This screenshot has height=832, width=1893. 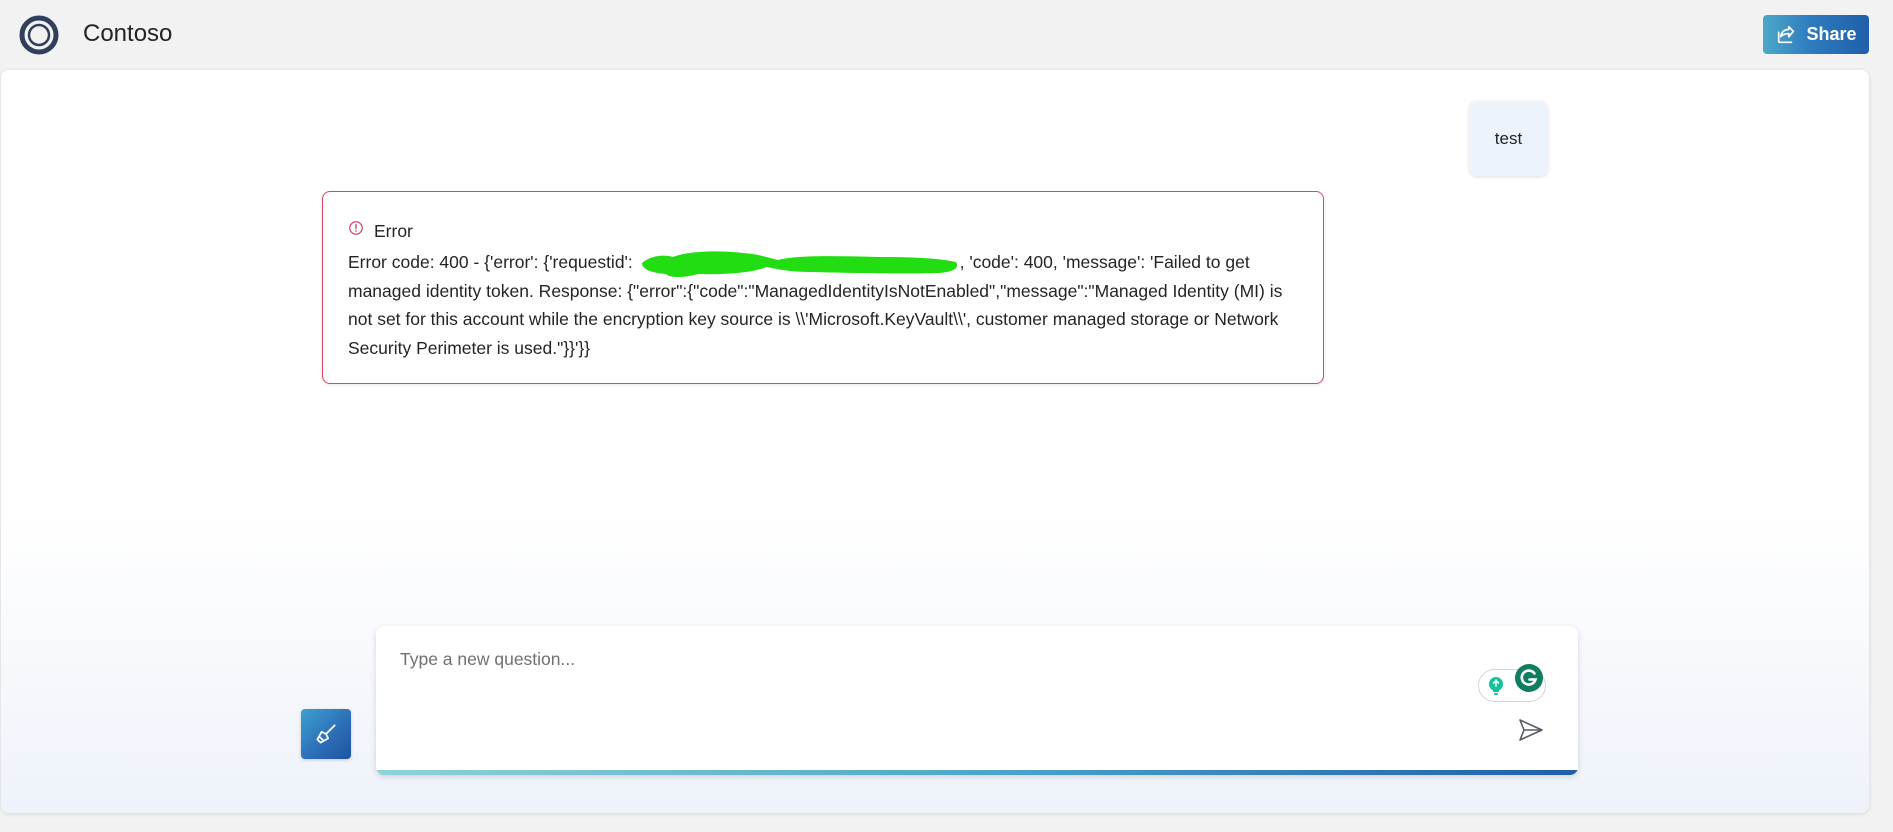 I want to click on error-title: Error, so click(x=393, y=230).